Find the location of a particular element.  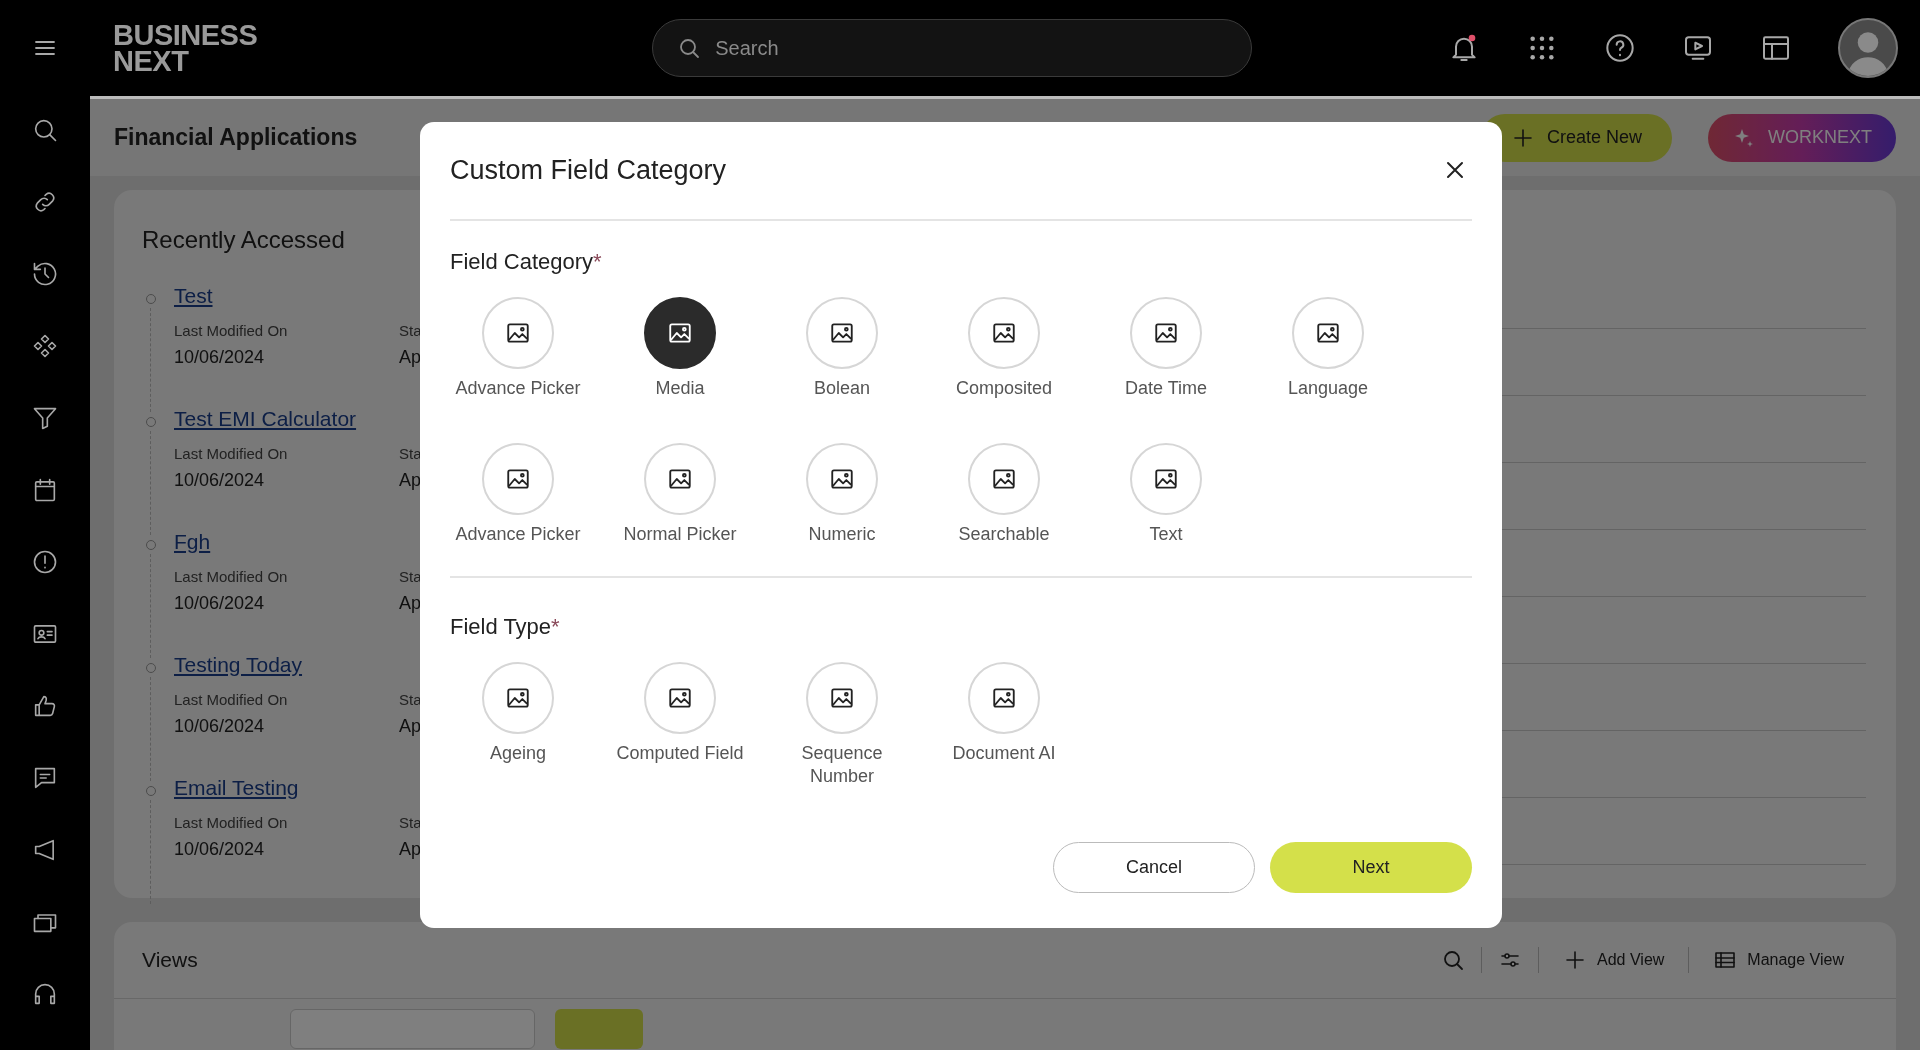

cancel-button: Cancel is located at coordinates (1154, 867).